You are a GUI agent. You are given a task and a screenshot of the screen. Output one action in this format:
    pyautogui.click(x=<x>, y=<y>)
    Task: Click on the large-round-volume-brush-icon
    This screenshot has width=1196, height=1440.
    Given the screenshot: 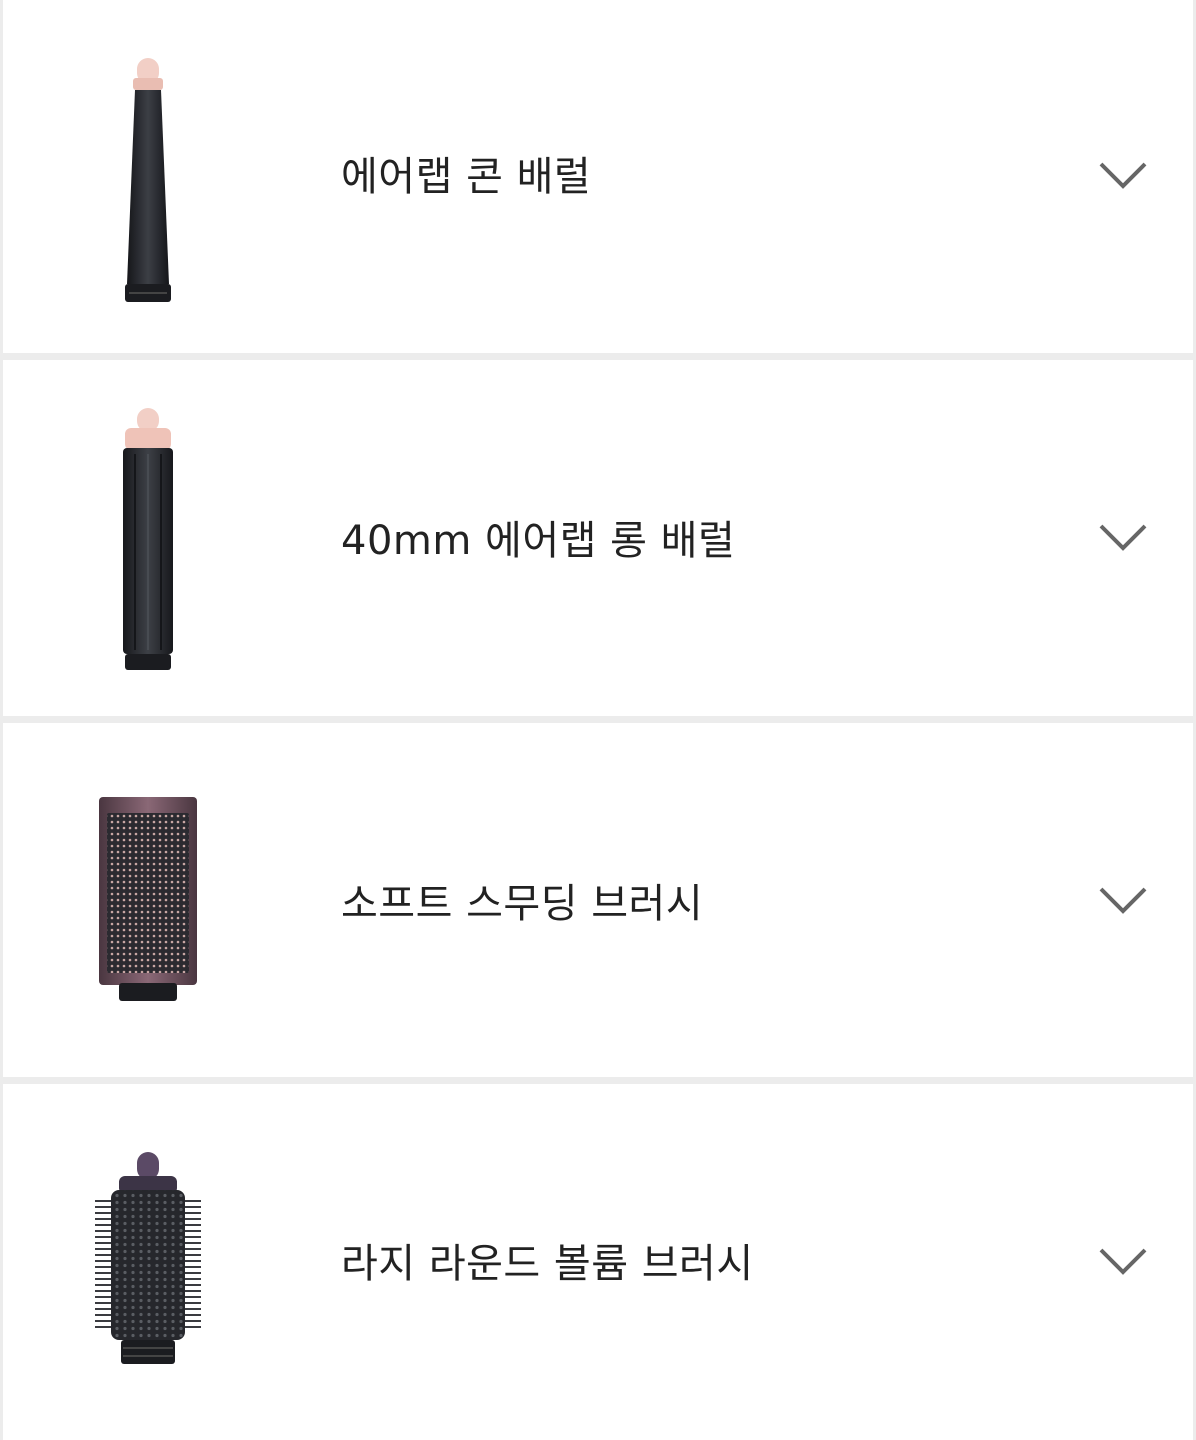 What is the action you would take?
    pyautogui.click(x=148, y=1262)
    